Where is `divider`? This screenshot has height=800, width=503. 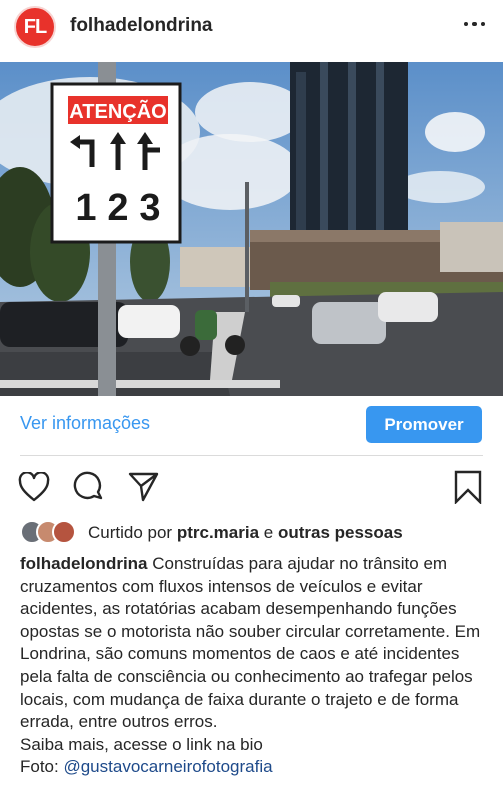 divider is located at coordinates (251, 455).